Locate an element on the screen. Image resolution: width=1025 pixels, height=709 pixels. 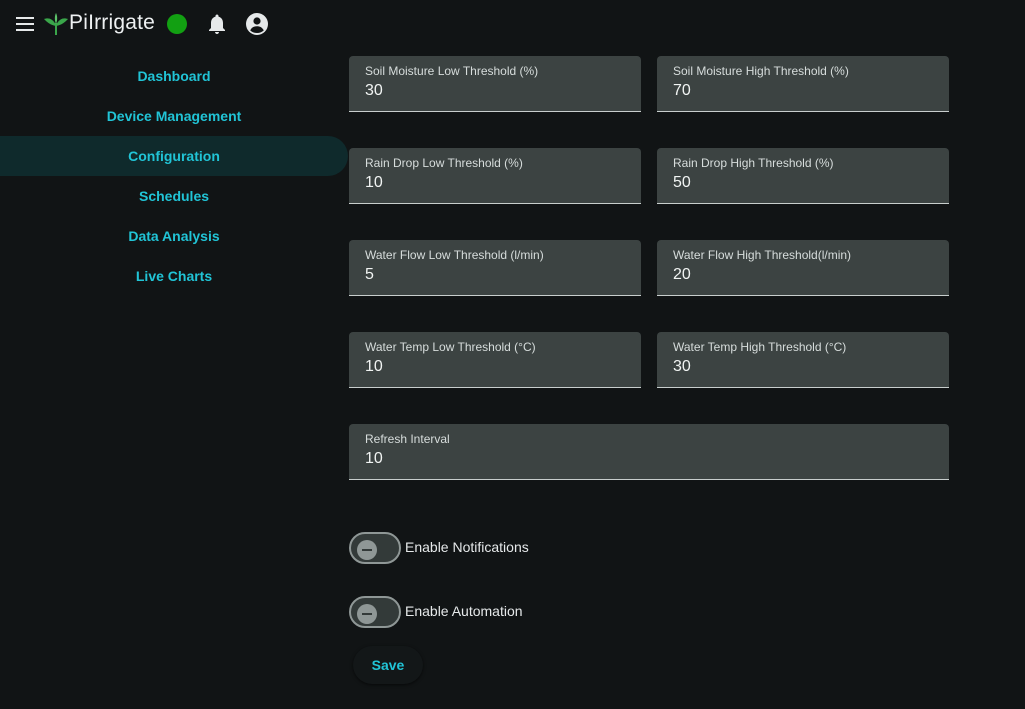
field-label: Water Flow High Threshold(l/min) is located at coordinates (762, 255).